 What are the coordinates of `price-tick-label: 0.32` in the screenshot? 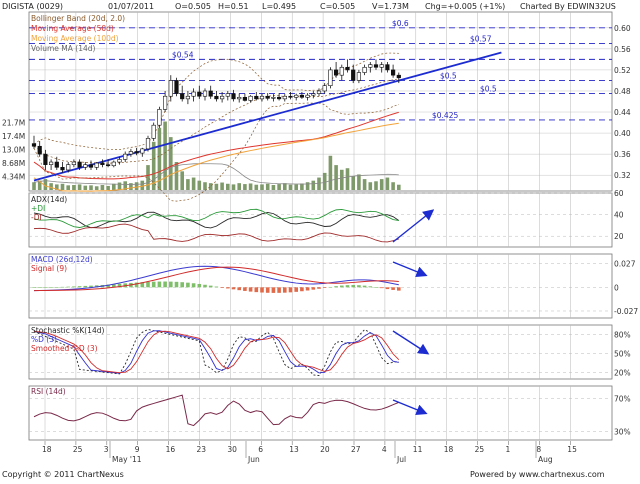 It's located at (622, 175).